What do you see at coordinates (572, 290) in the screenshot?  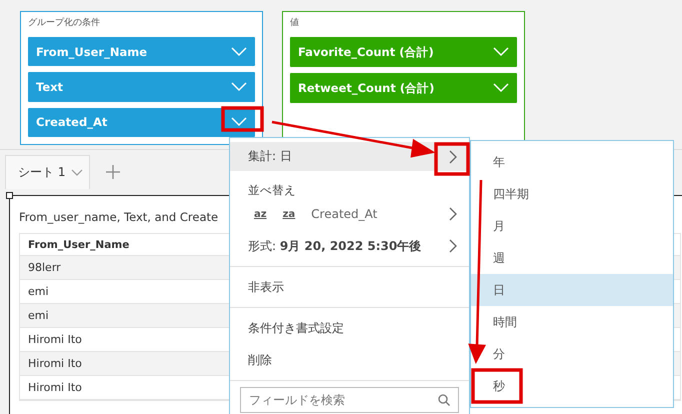 I see `submenu-item: 日` at bounding box center [572, 290].